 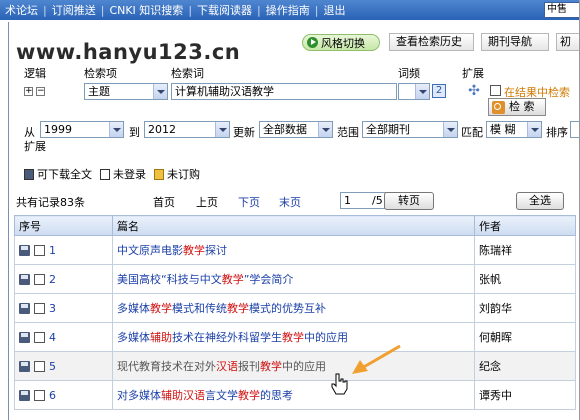 I want to click on match-select: 模 糊, so click(x=514, y=129).